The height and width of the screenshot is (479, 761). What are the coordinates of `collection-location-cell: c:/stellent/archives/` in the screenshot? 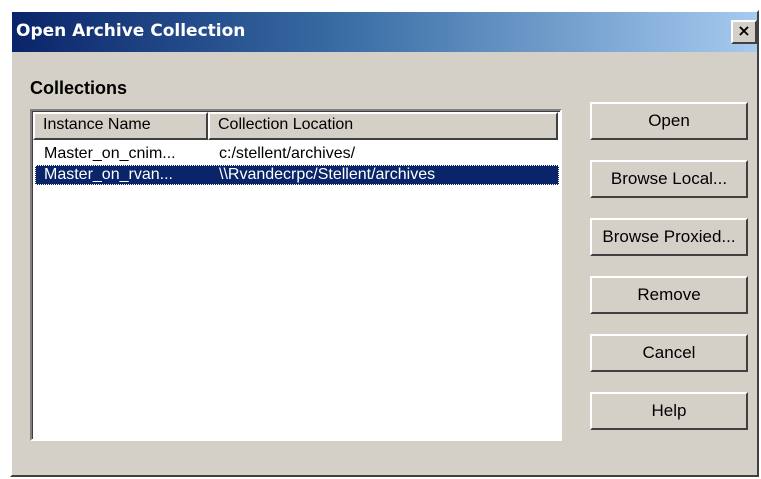 It's located at (287, 153).